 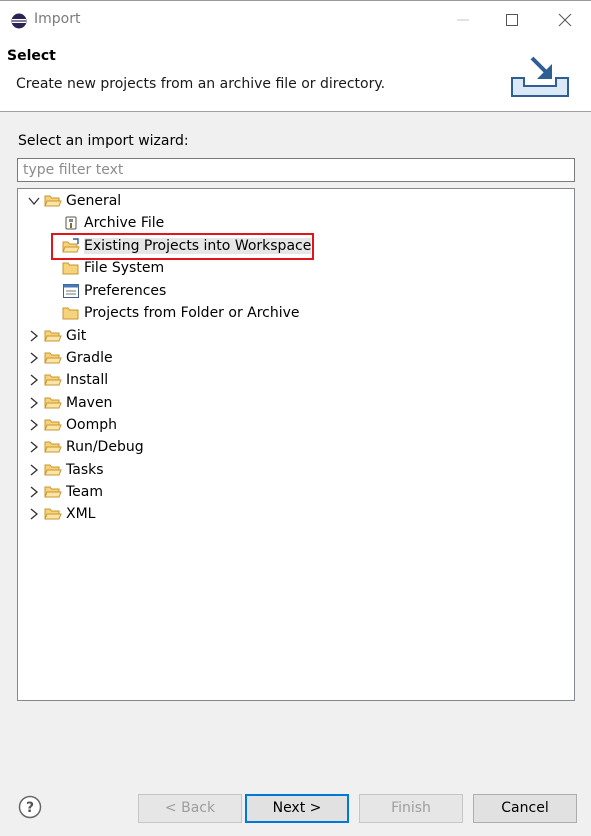 I want to click on tree-node-team: Team, so click(x=64, y=492).